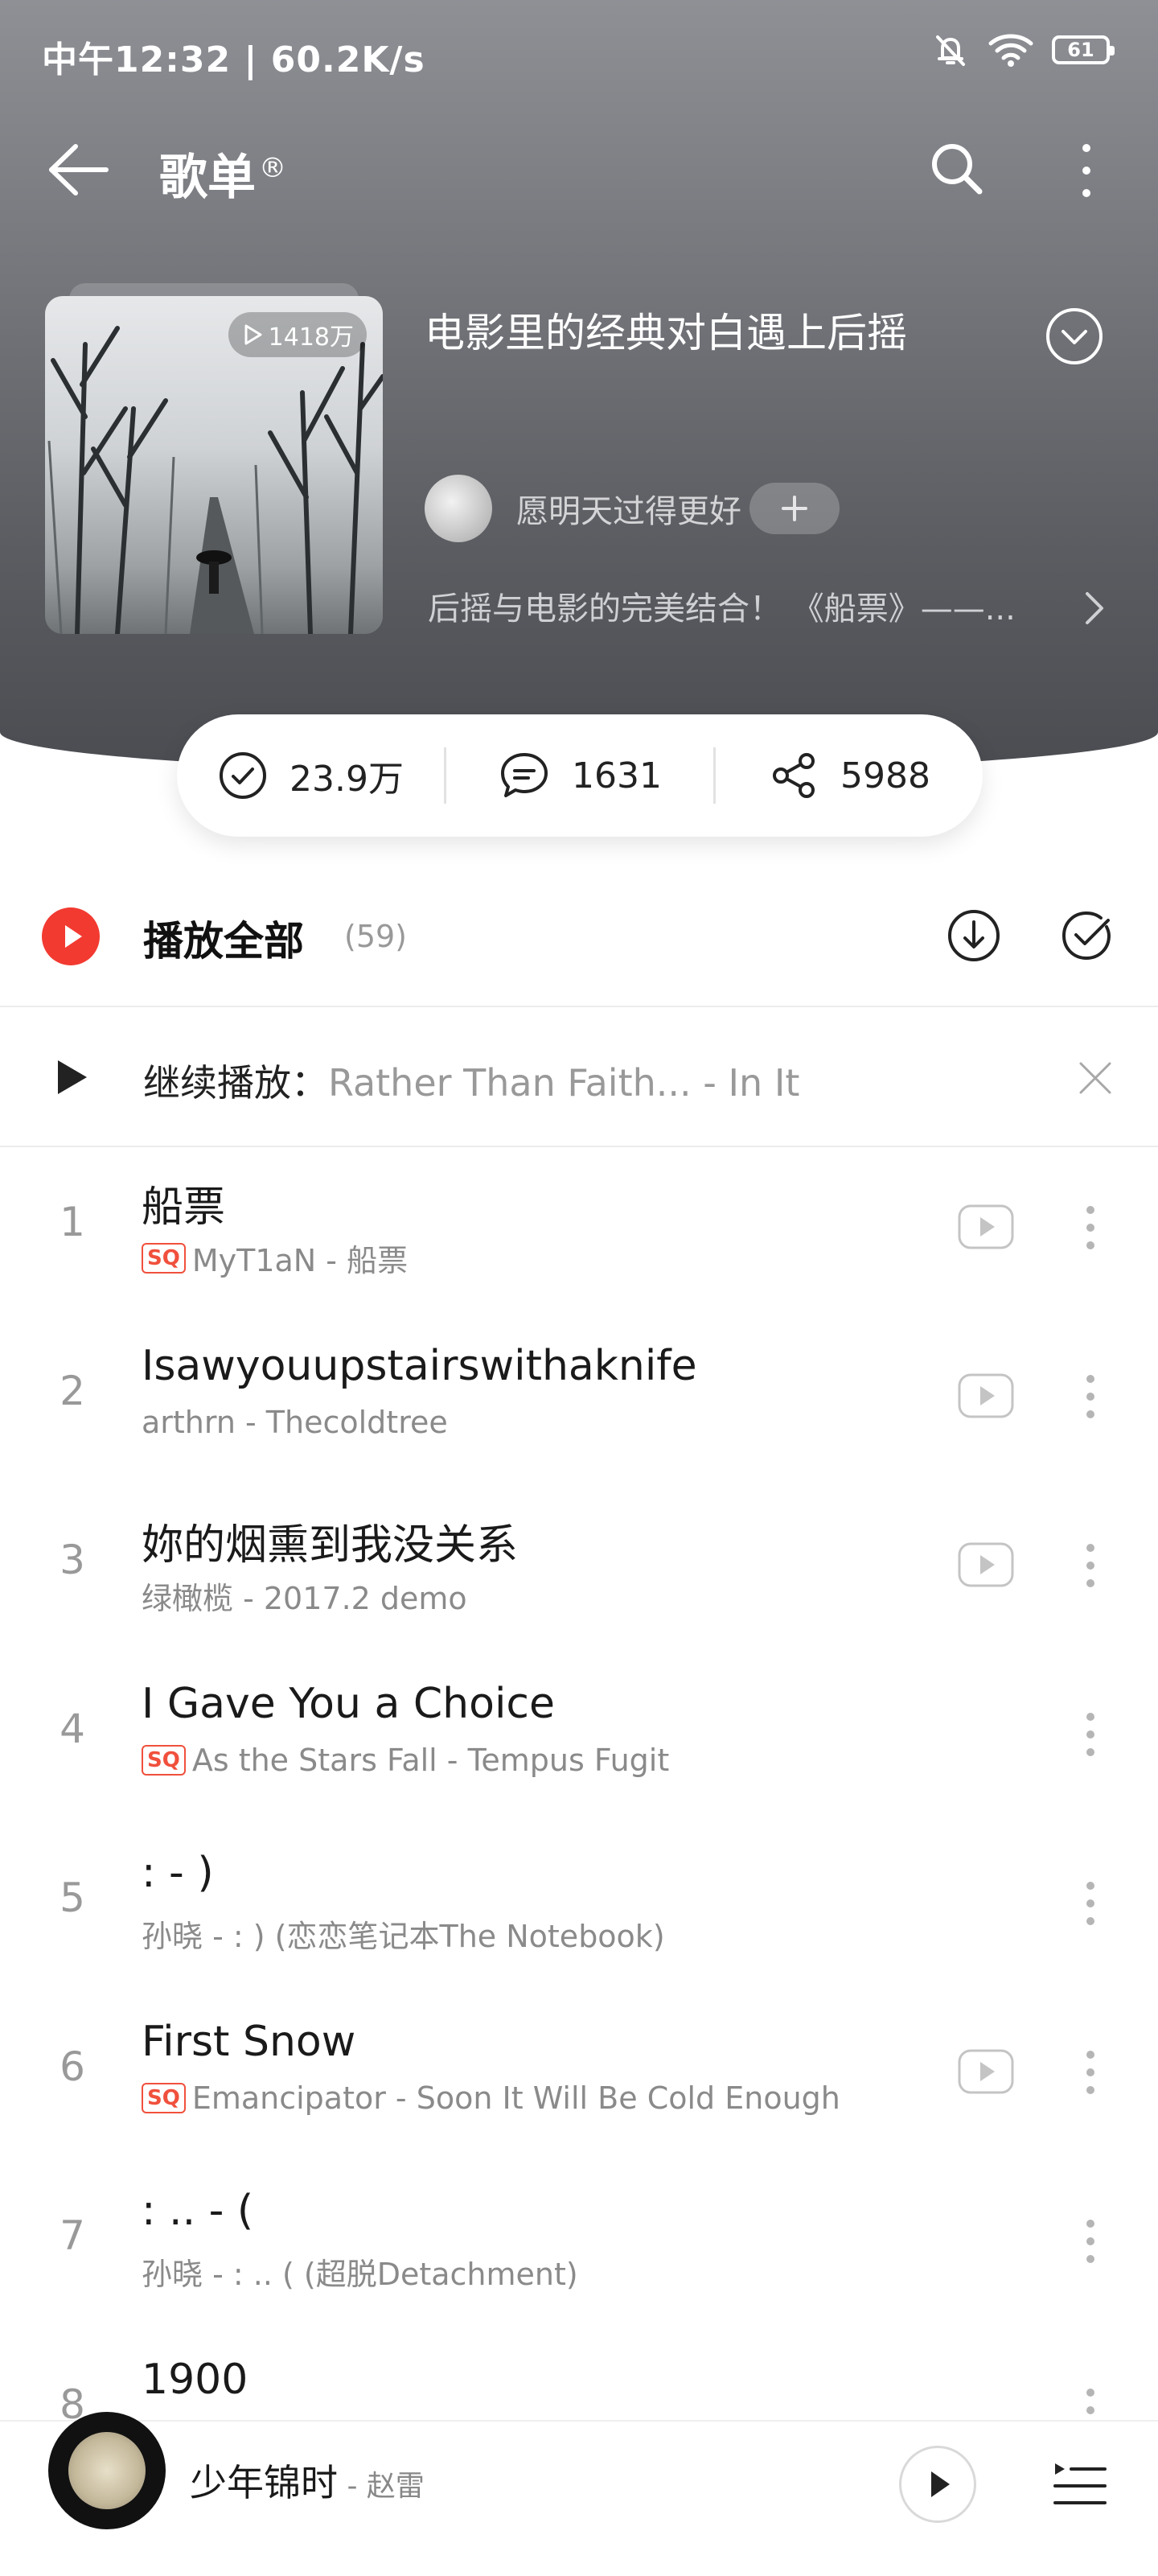 This screenshot has width=1158, height=2576. Describe the element at coordinates (347, 779) in the screenshot. I see `collect-count: 23.9万` at that location.